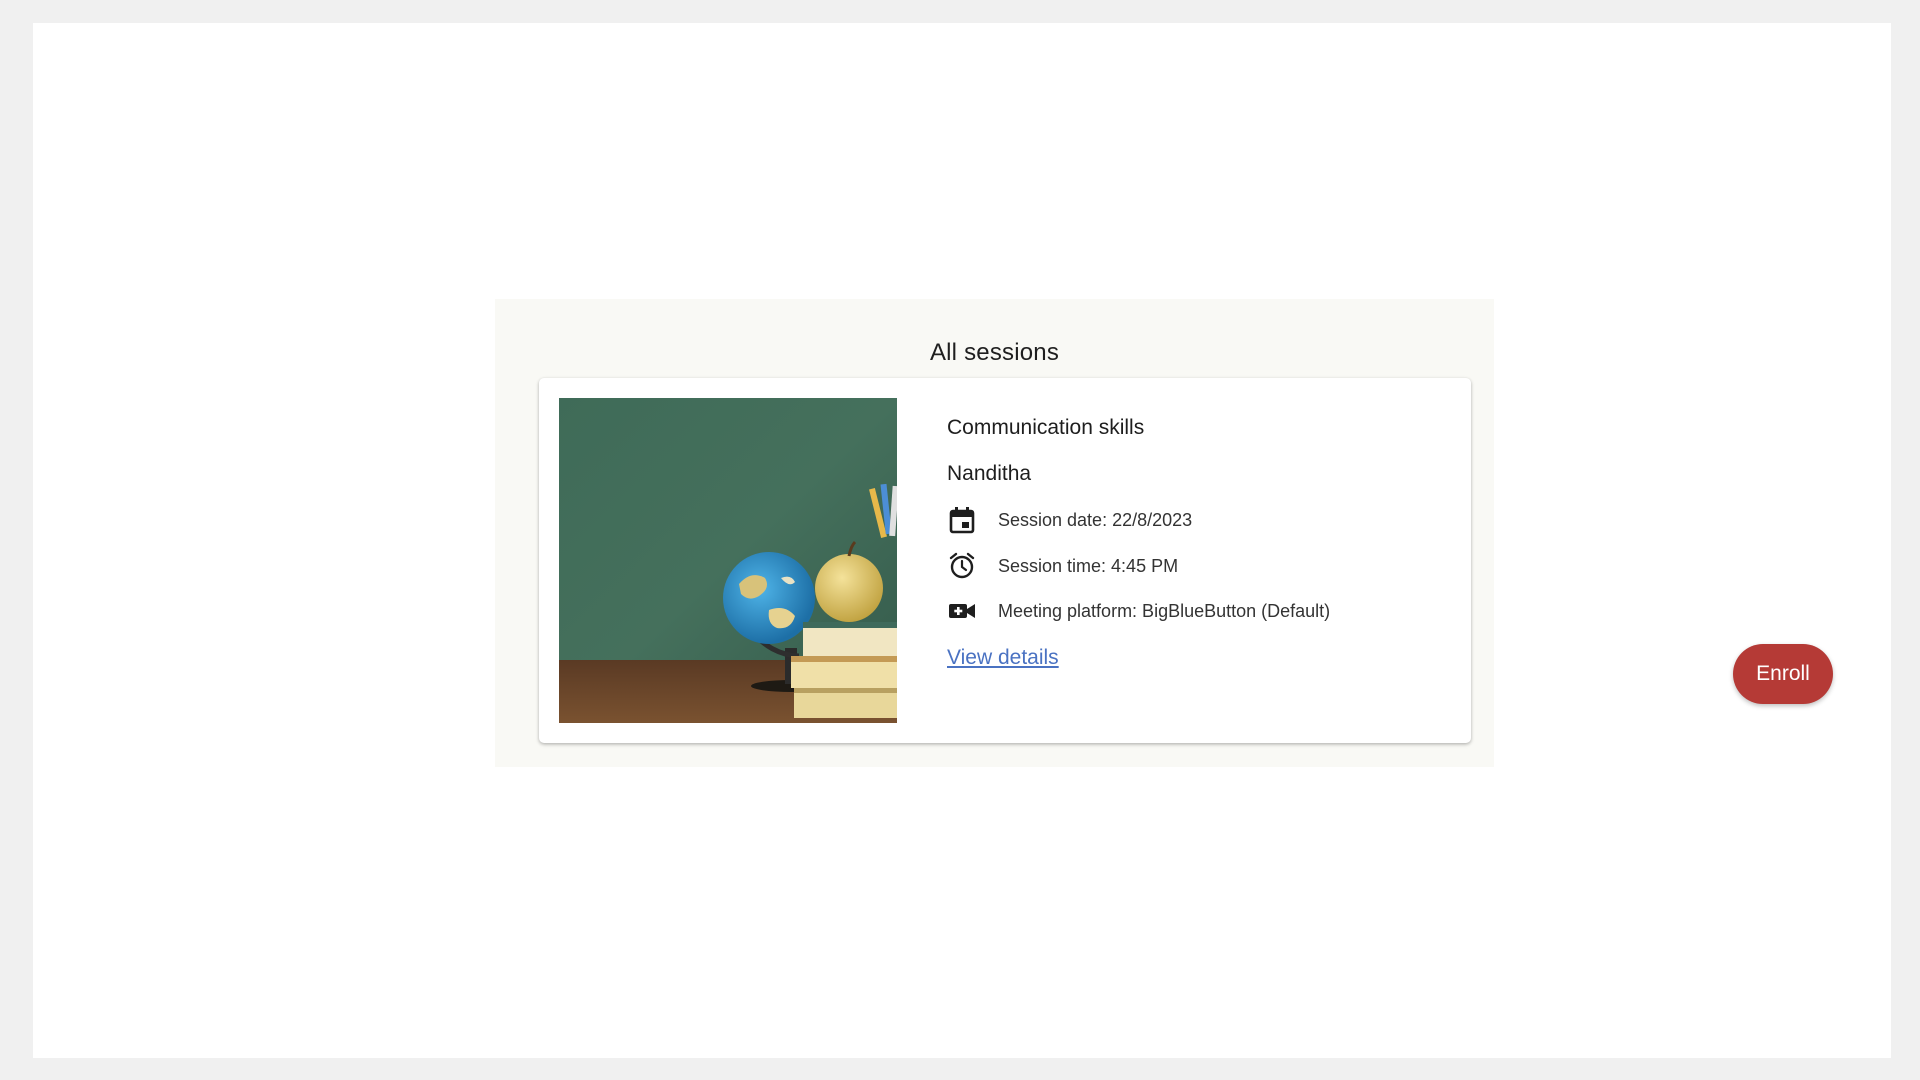  I want to click on enroll-button: Enroll, so click(1783, 674).